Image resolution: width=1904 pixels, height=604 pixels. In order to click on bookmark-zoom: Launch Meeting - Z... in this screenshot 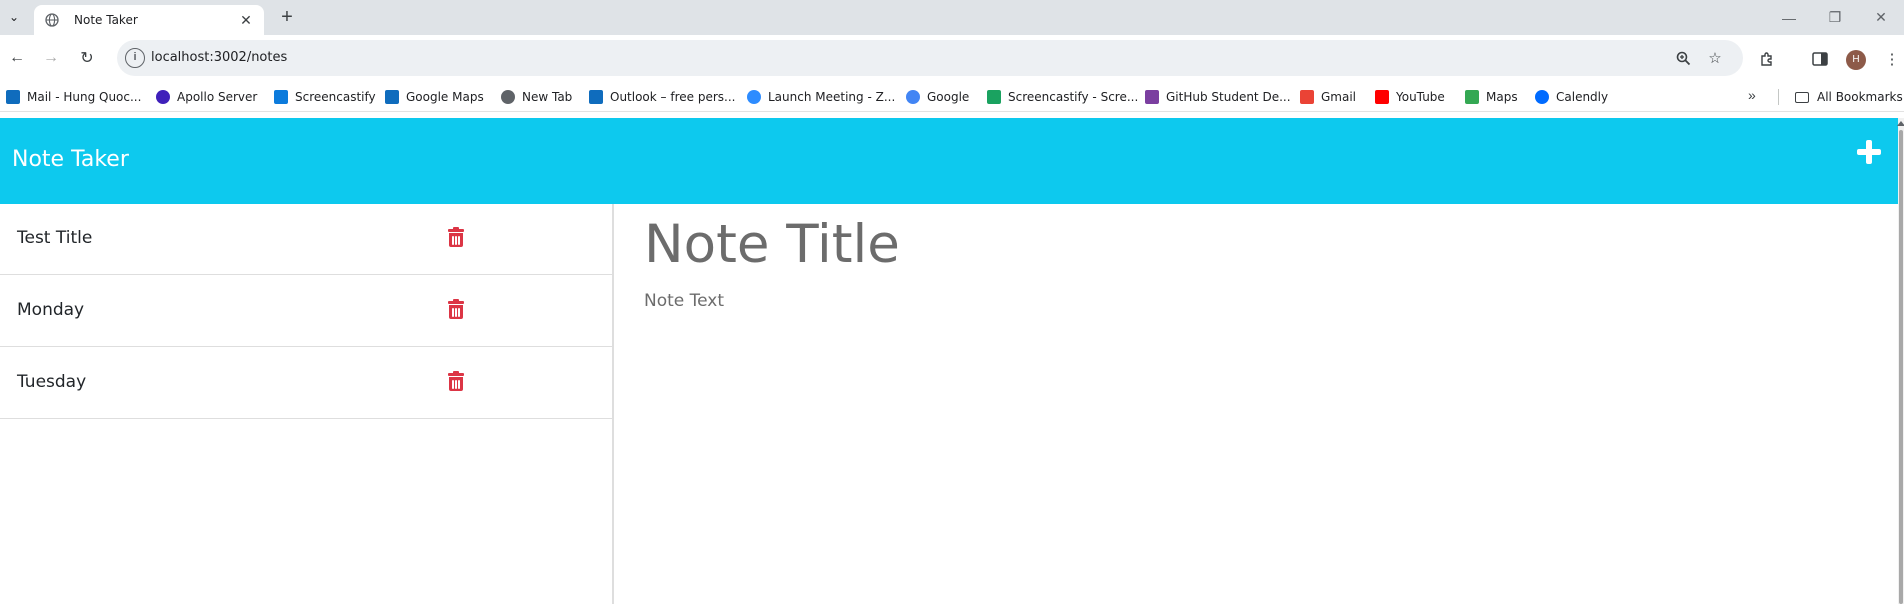, I will do `click(821, 97)`.